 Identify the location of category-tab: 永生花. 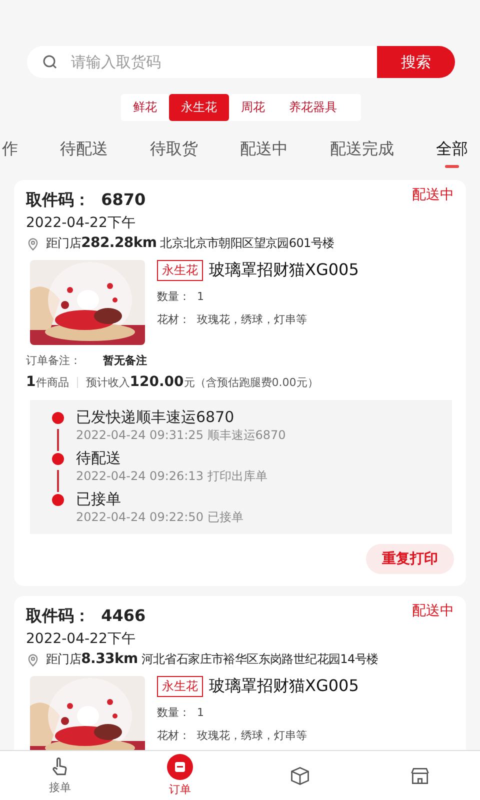
(199, 107).